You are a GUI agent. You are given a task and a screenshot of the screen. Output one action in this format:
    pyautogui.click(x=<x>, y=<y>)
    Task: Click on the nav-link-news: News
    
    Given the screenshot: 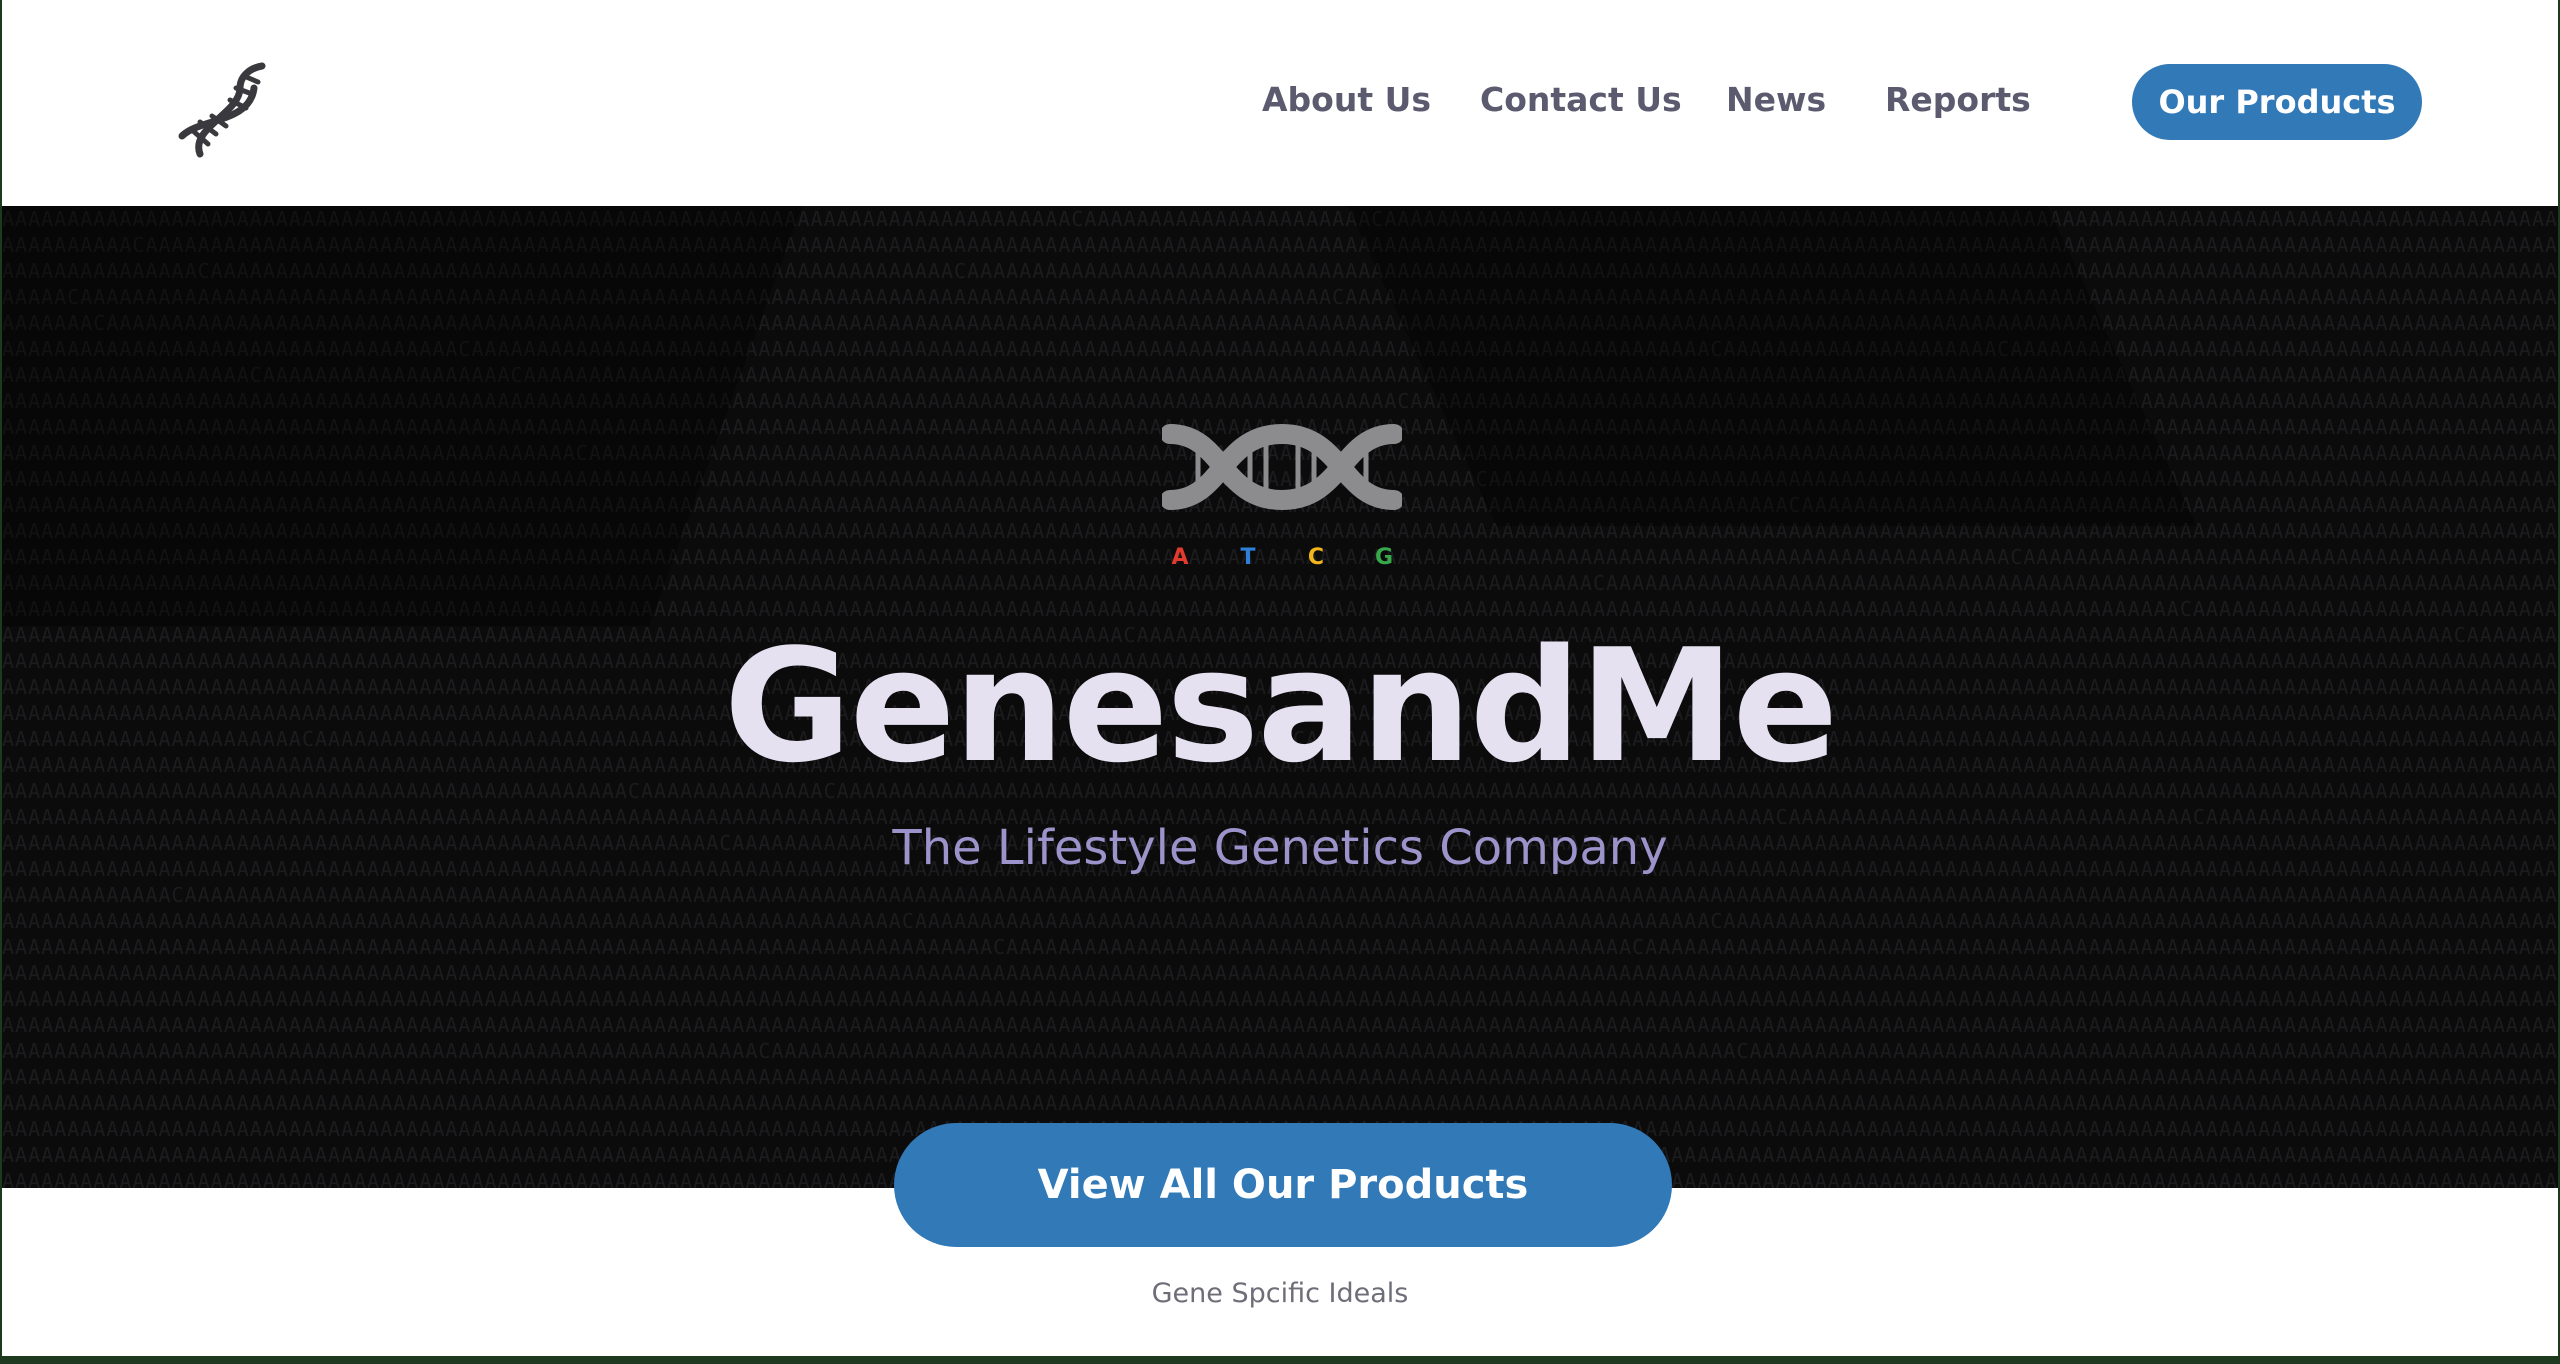 What is the action you would take?
    pyautogui.click(x=1776, y=100)
    